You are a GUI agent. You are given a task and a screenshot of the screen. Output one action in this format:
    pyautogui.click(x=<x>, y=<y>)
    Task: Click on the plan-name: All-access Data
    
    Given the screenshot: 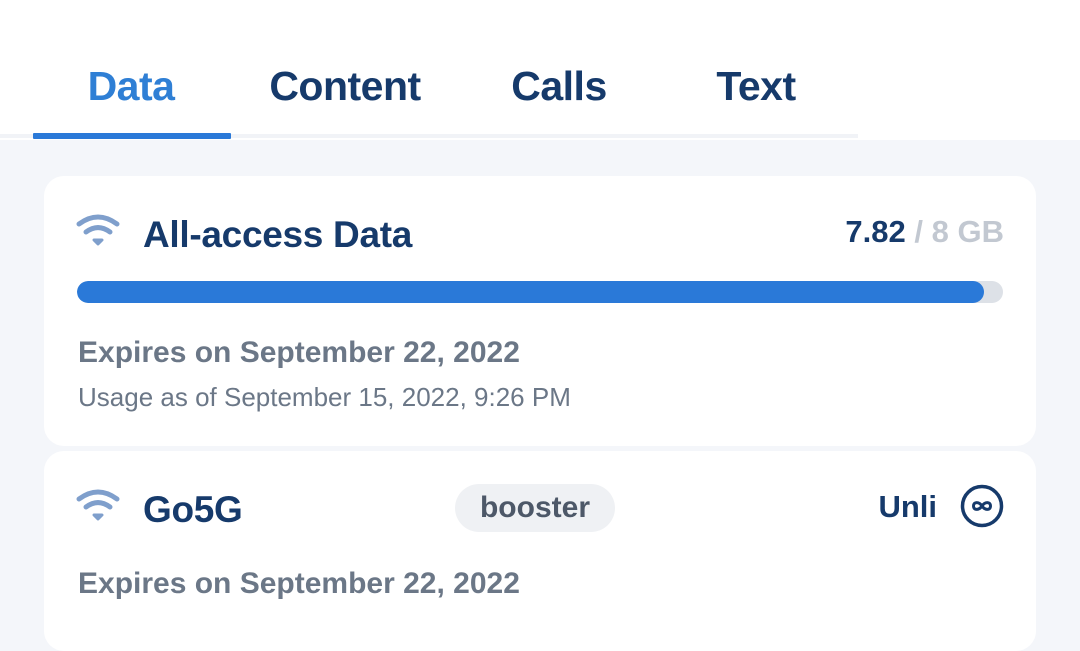 What is the action you would take?
    pyautogui.click(x=278, y=234)
    